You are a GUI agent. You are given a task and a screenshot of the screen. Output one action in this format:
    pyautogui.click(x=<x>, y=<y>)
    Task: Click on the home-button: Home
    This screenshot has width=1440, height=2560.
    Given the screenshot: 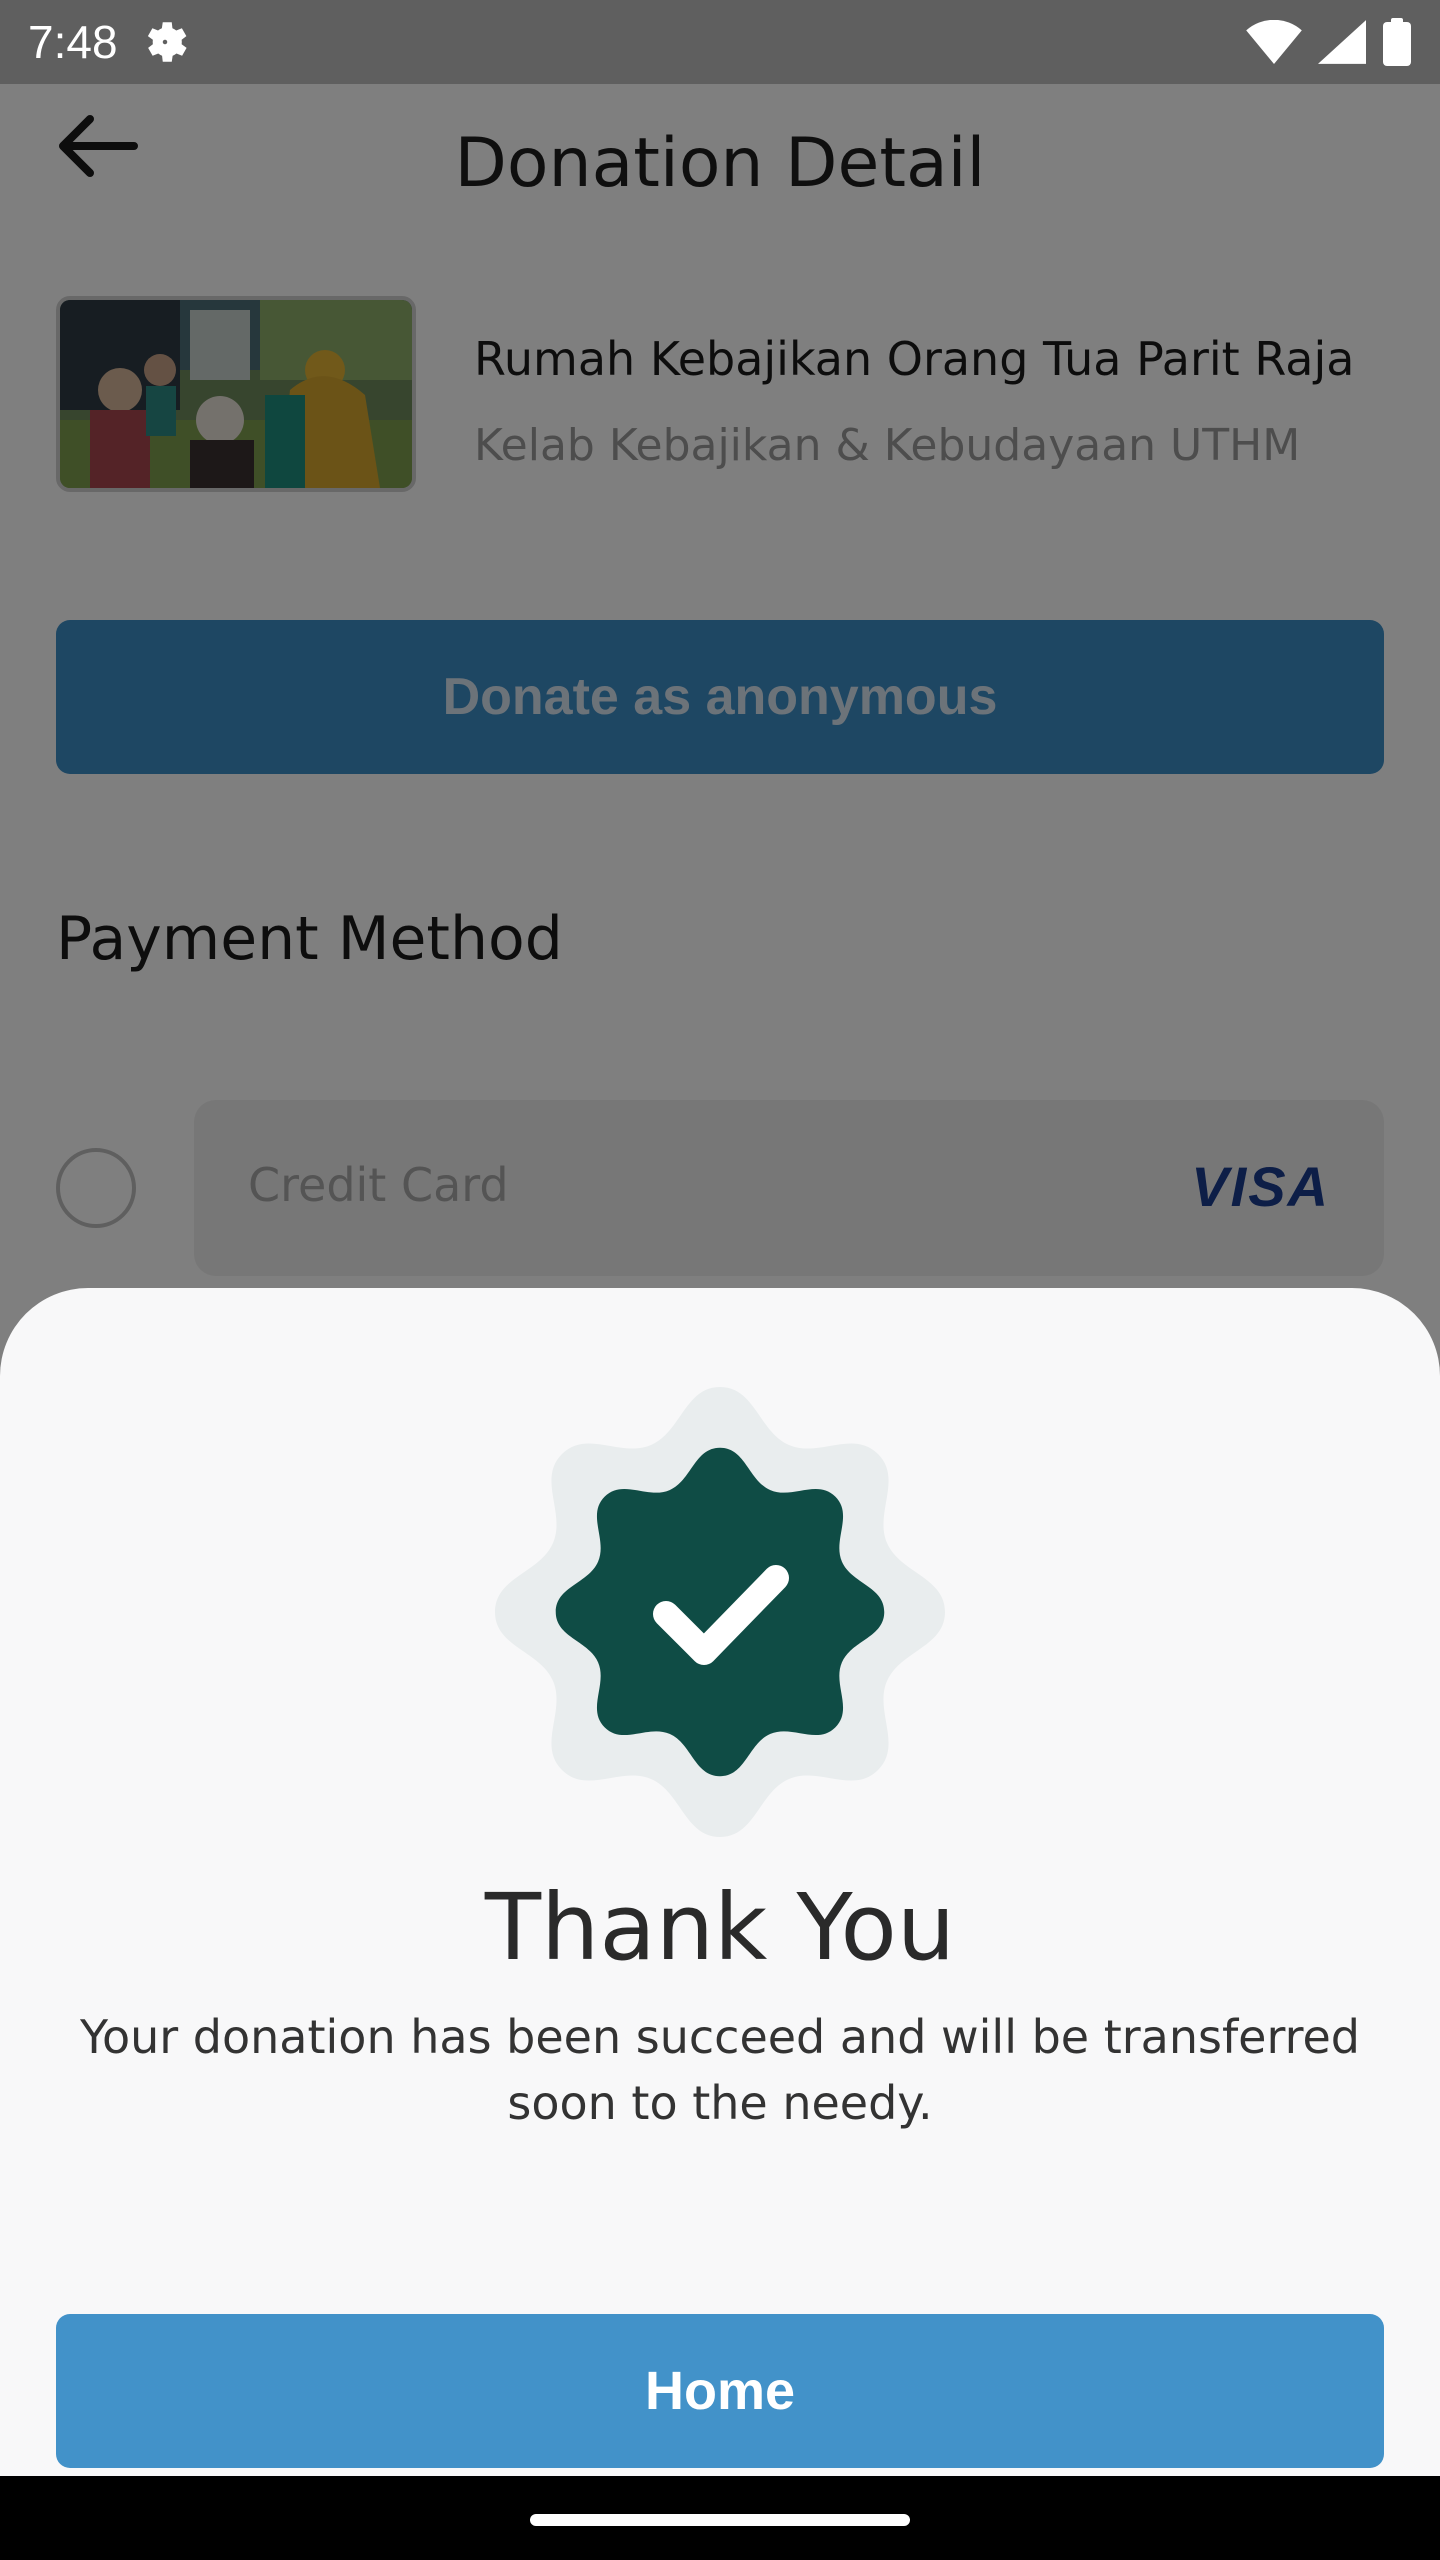 What is the action you would take?
    pyautogui.click(x=720, y=2391)
    